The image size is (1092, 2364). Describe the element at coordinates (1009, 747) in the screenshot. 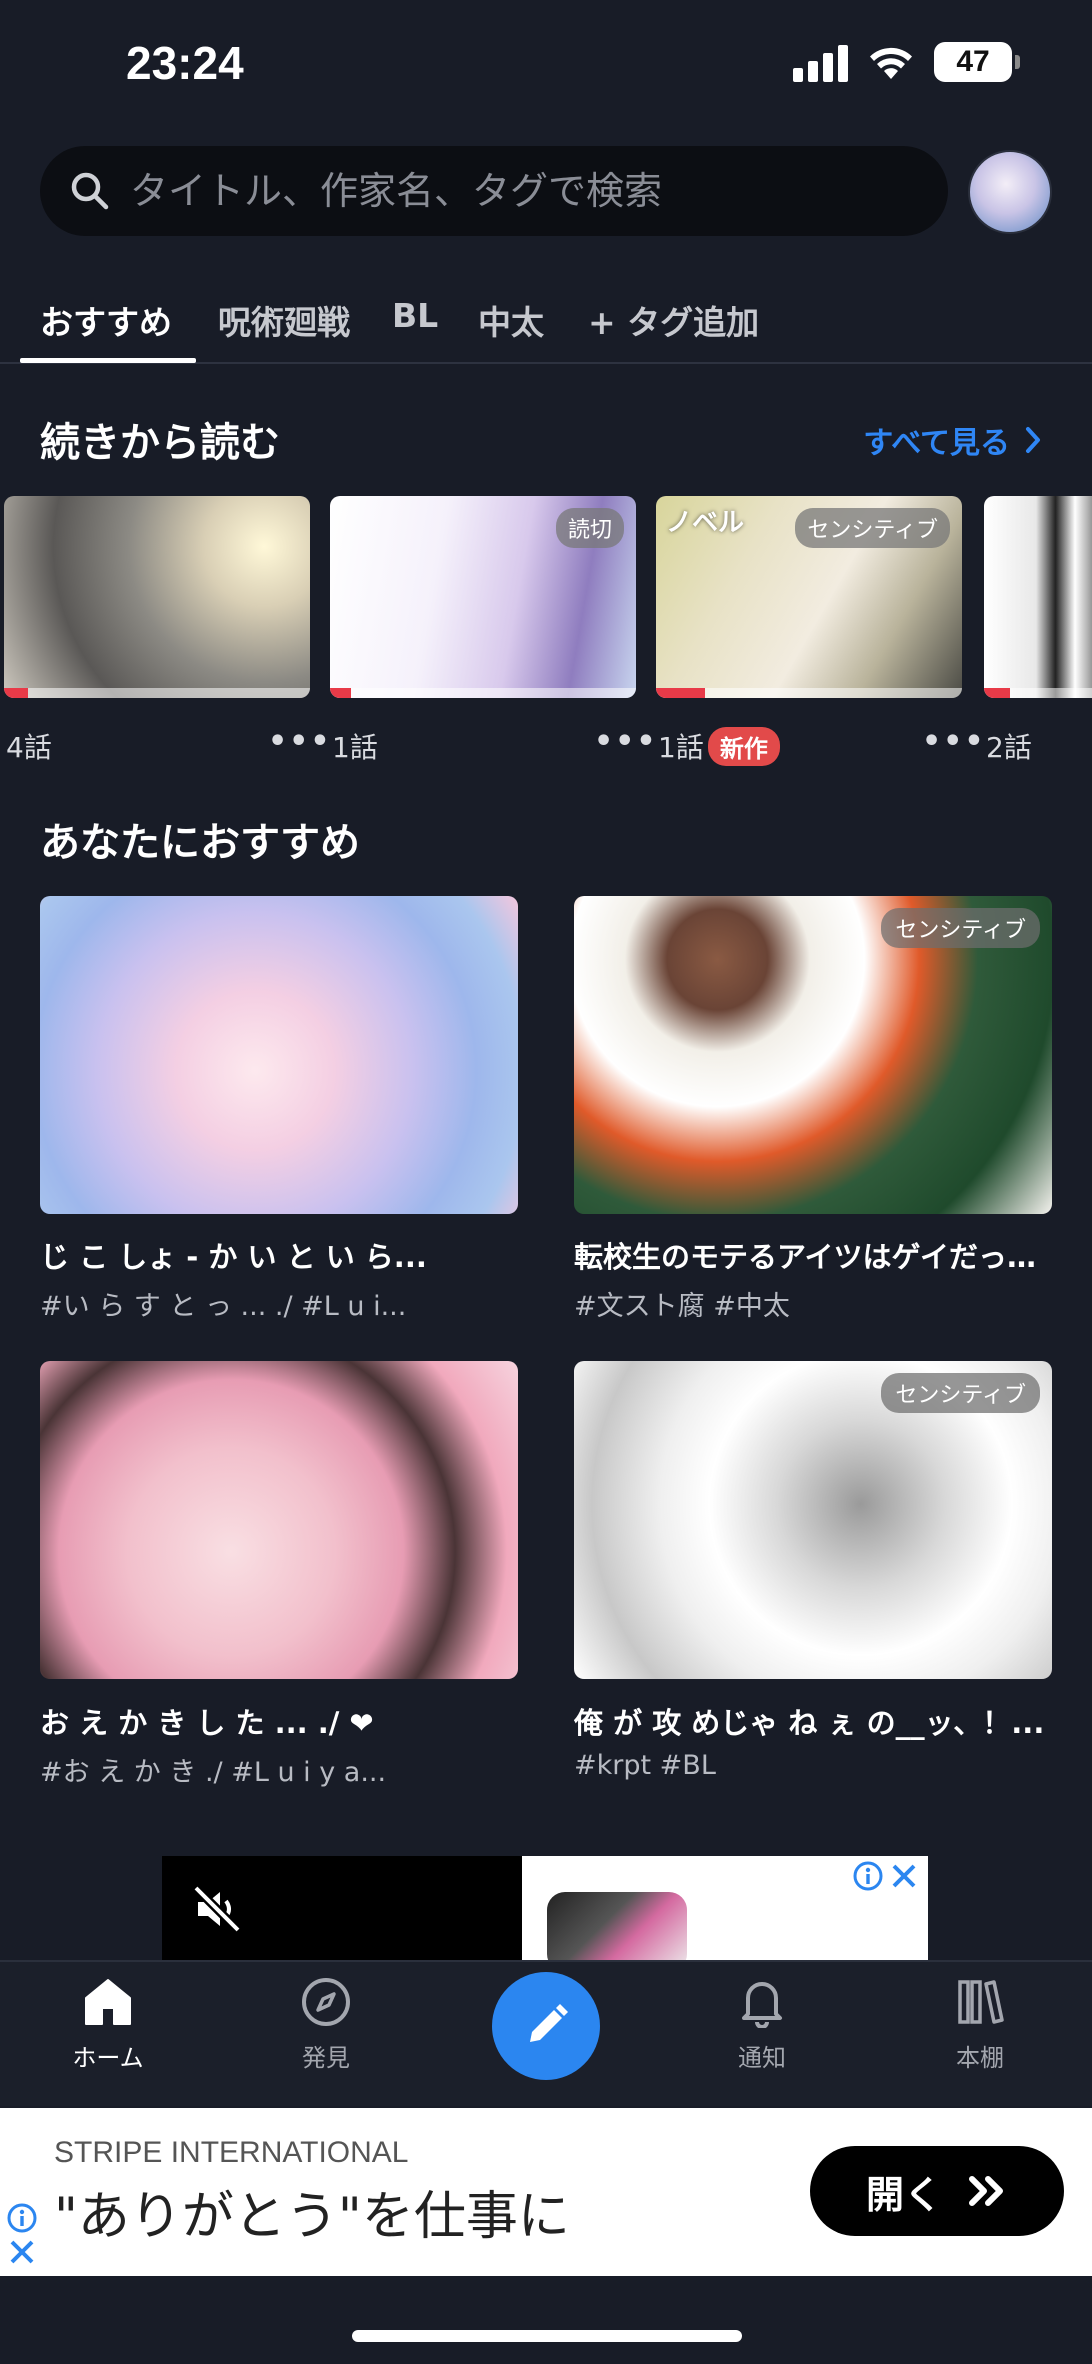

I see `episode-count: 2話` at that location.